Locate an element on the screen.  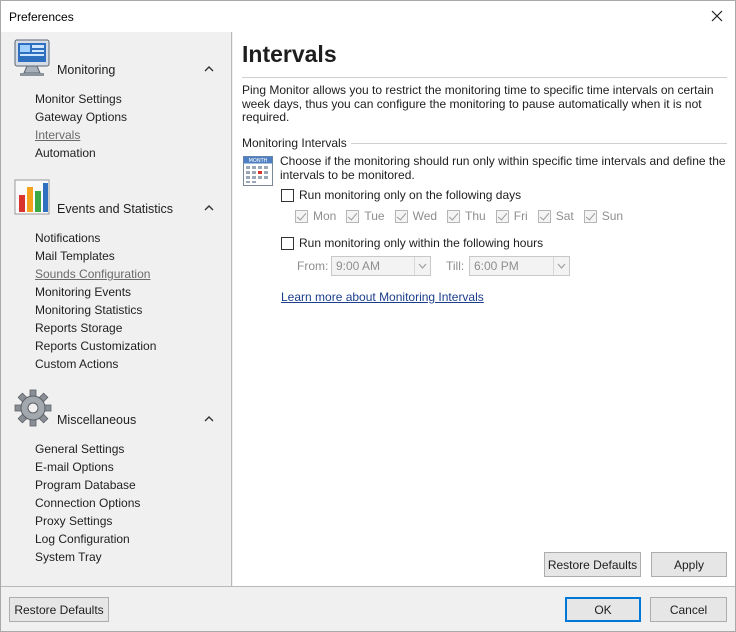
group-title-miscellaneous: Miscellaneous is located at coordinates (97, 420).